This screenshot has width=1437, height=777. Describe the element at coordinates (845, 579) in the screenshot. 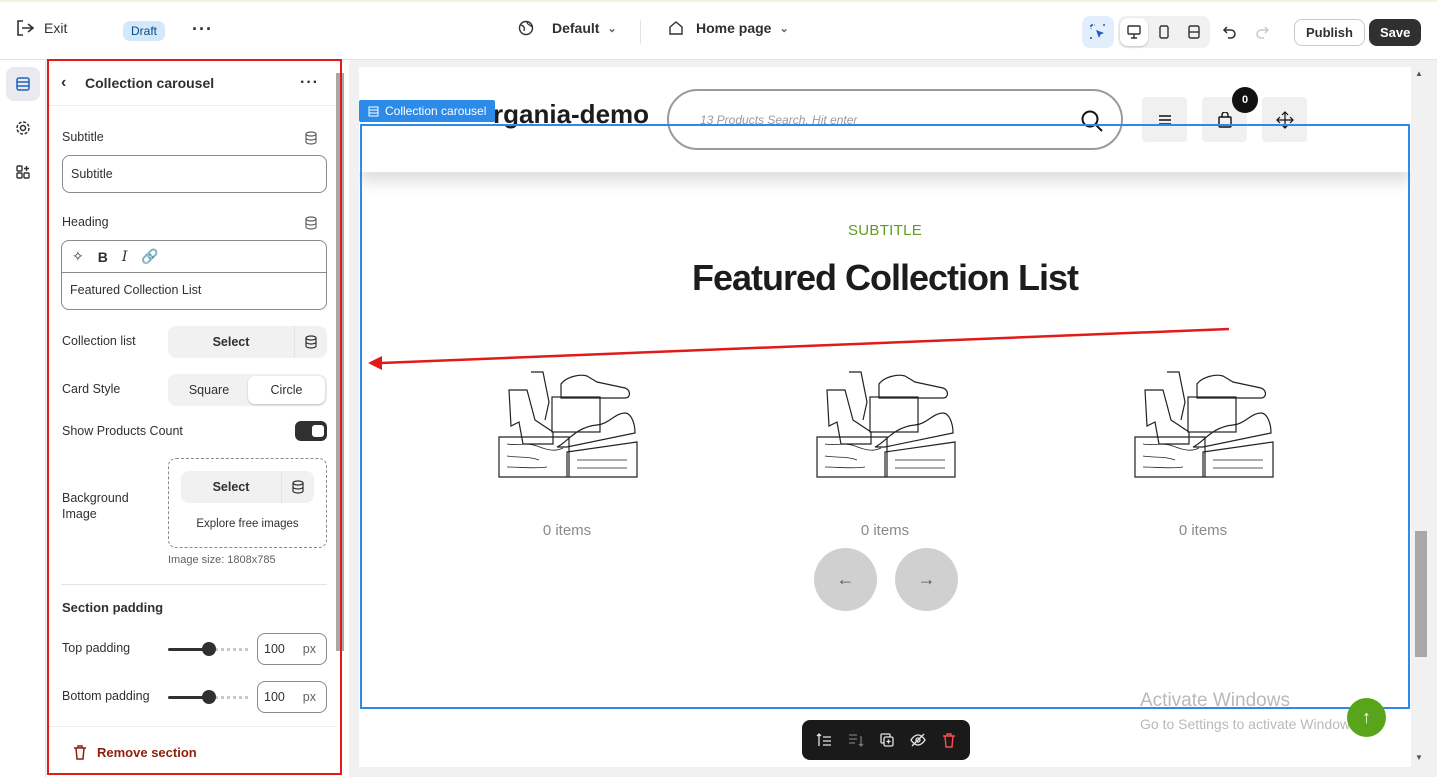

I see `carousel-prev-button: ←` at that location.